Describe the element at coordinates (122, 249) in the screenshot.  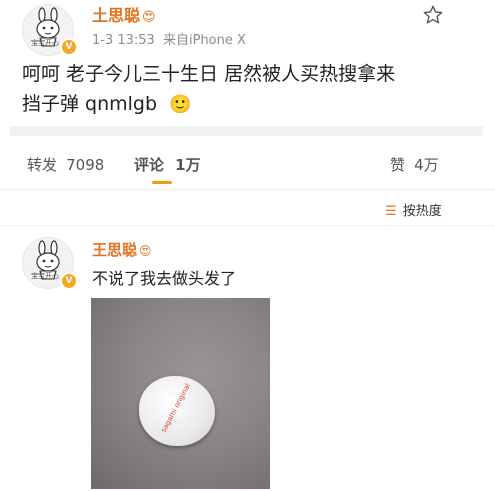
I see `comment-author-name: 王思聪 😍` at that location.